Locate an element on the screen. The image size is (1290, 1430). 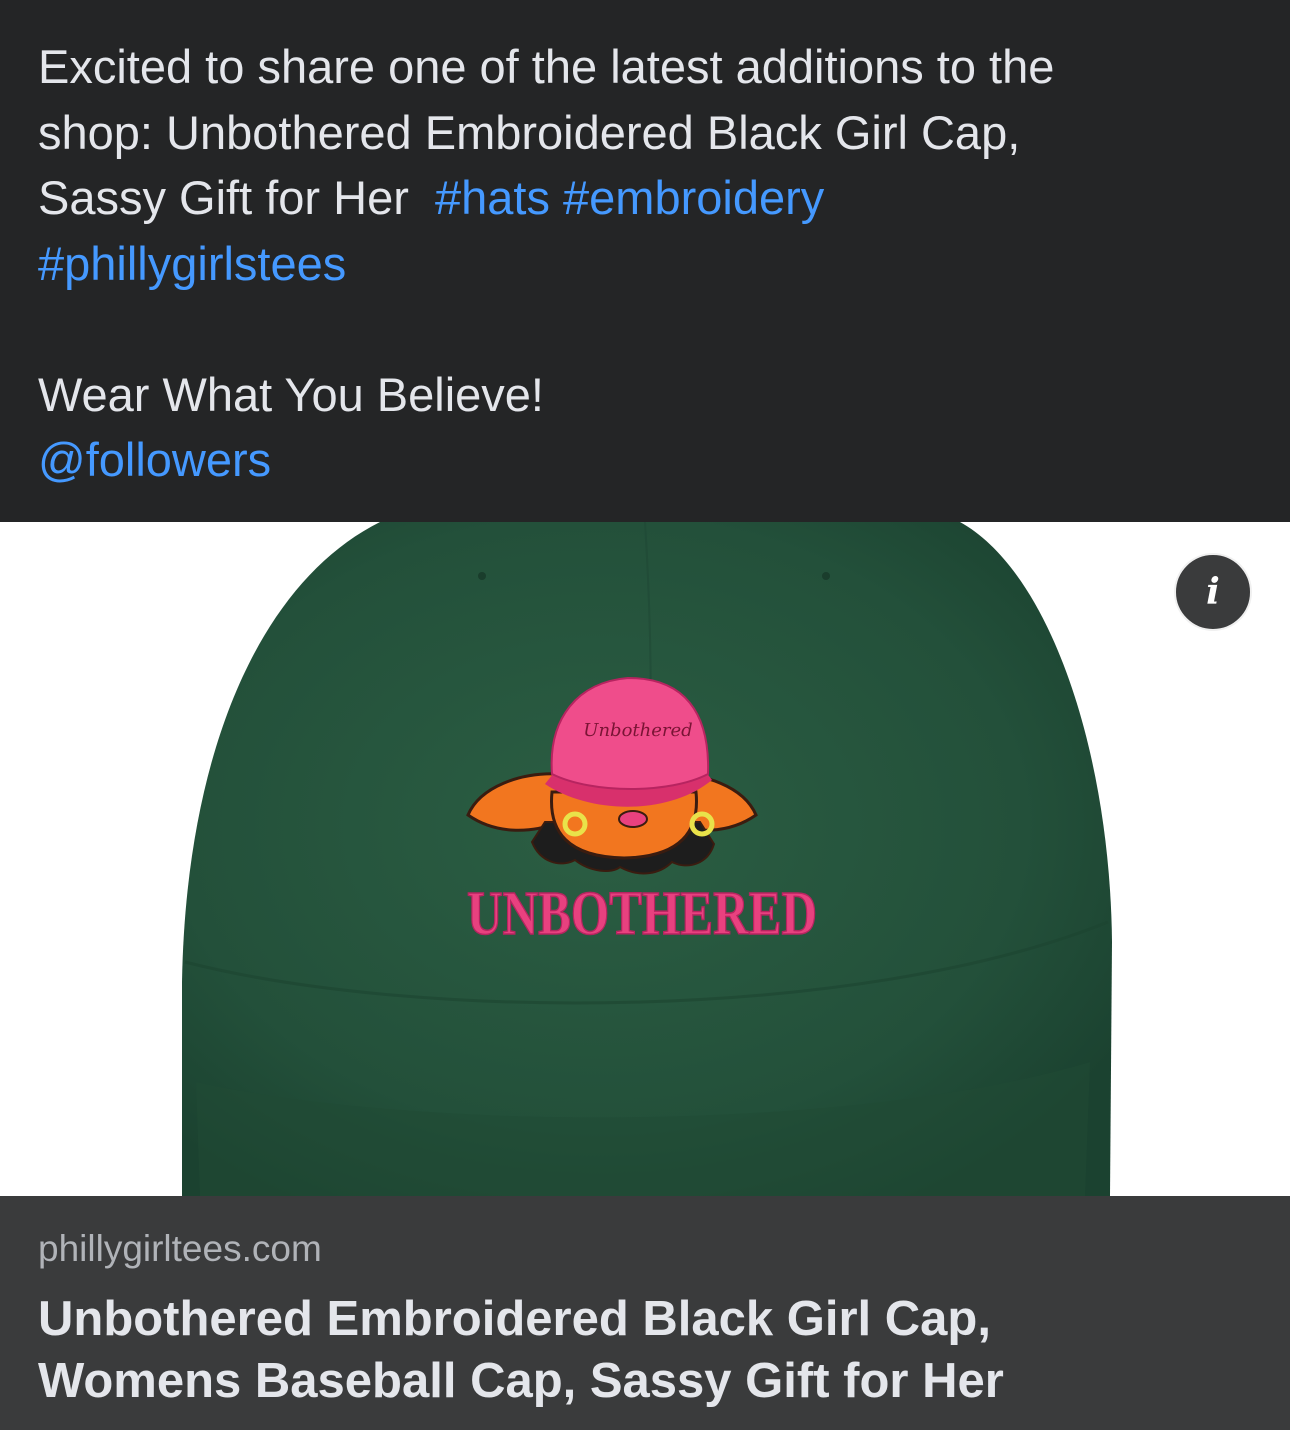
post-text-line-4: #phillygirlstees is located at coordinates (644, 264).